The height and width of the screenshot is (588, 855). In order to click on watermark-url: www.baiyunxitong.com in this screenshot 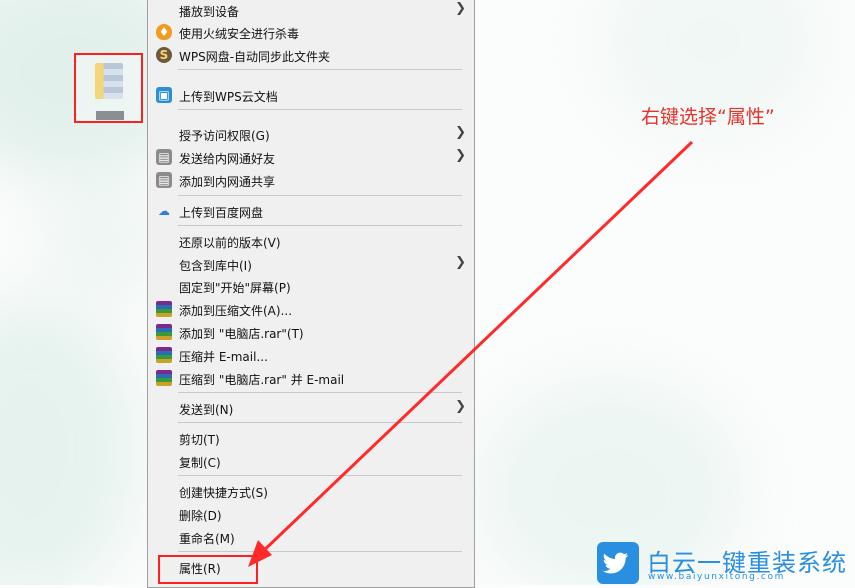, I will do `click(716, 577)`.